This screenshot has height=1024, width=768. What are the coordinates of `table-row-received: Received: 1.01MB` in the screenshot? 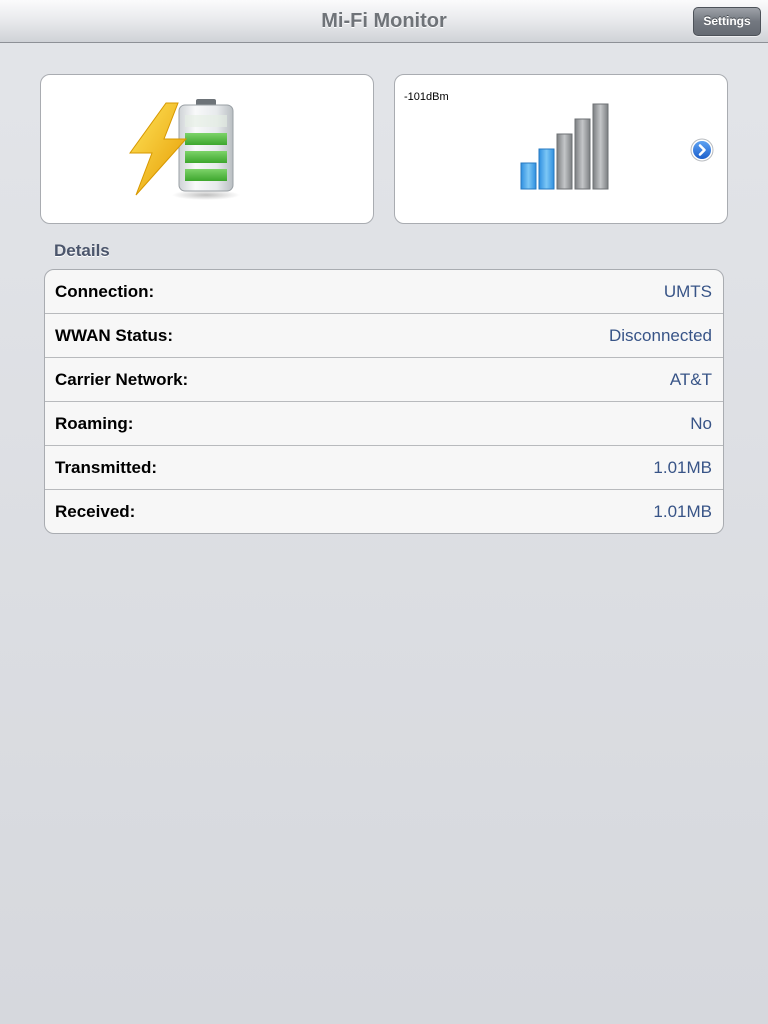 It's located at (384, 511).